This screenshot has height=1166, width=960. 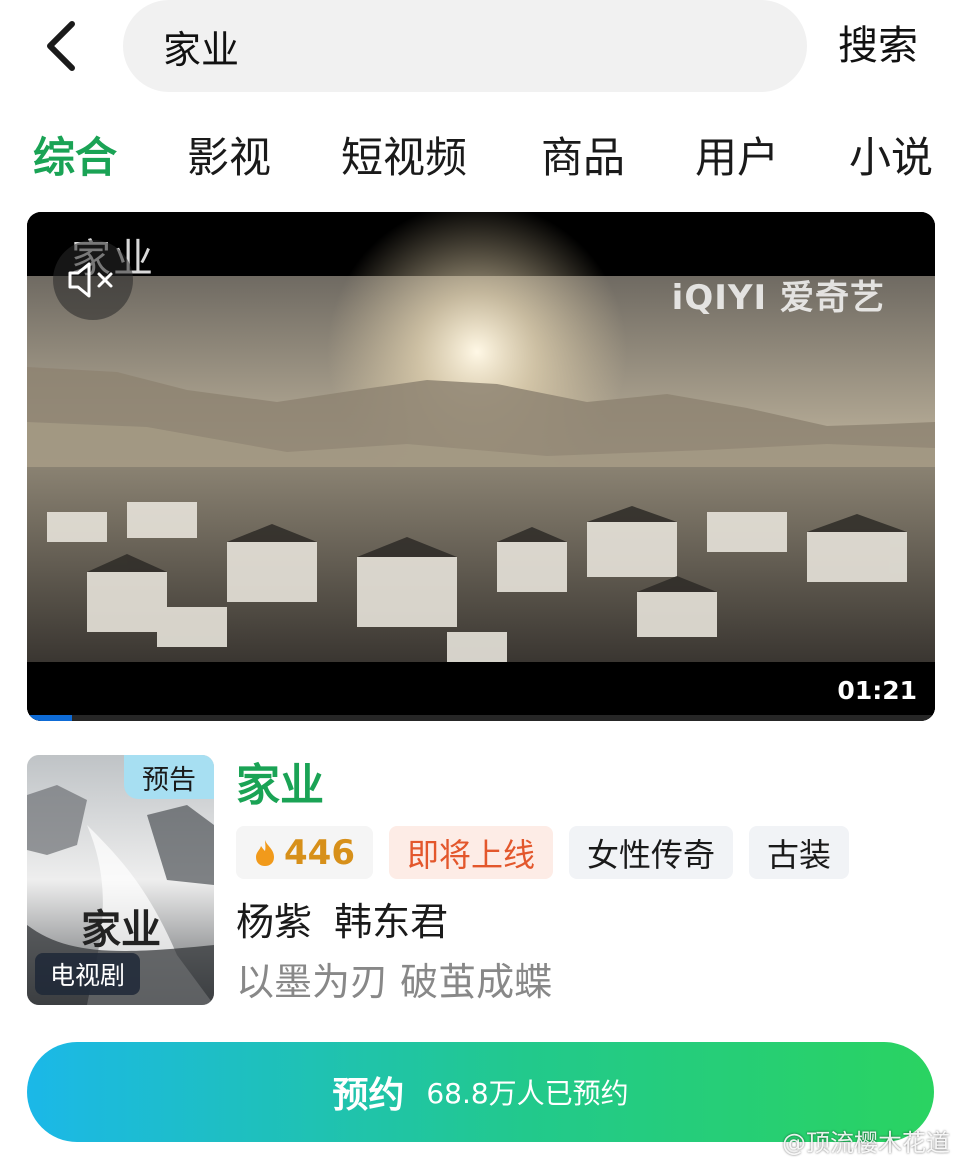 What do you see at coordinates (480, 158) in the screenshot?
I see `result-tabs: 综合 影视 短视频 商品 用户 小说` at bounding box center [480, 158].